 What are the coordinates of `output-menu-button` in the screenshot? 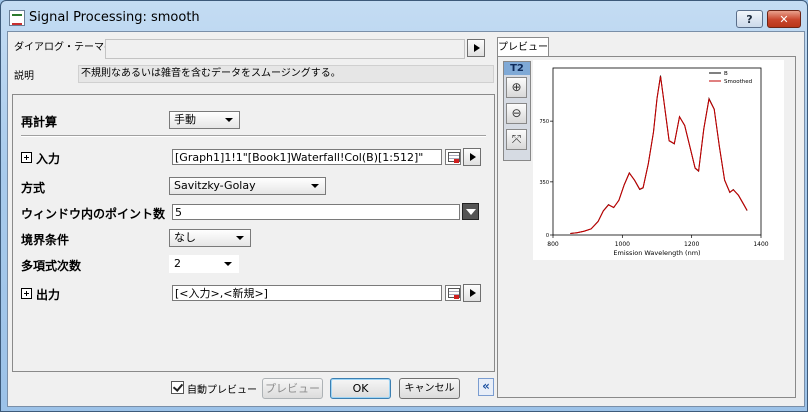 It's located at (472, 293).